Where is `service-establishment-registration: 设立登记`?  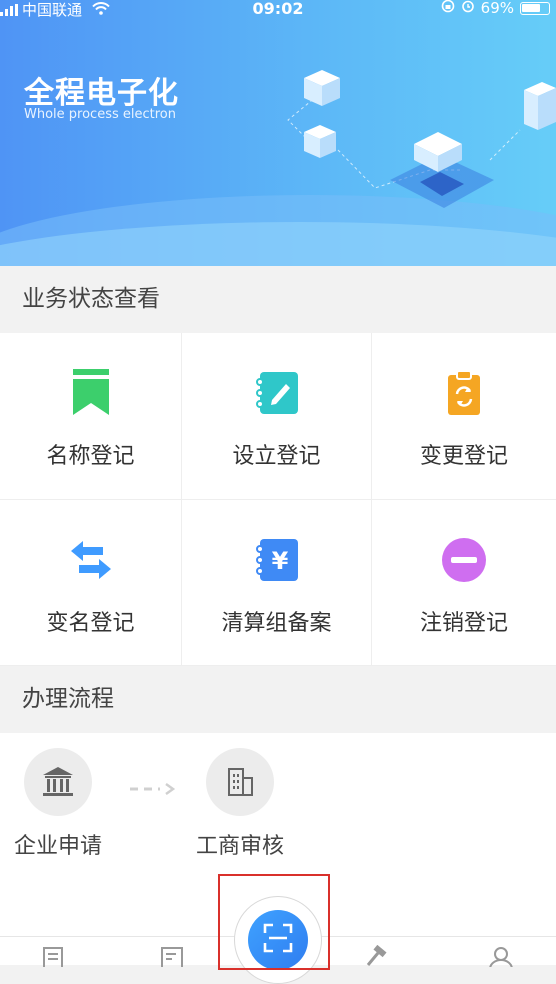 service-establishment-registration: 设立登记 is located at coordinates (277, 416).